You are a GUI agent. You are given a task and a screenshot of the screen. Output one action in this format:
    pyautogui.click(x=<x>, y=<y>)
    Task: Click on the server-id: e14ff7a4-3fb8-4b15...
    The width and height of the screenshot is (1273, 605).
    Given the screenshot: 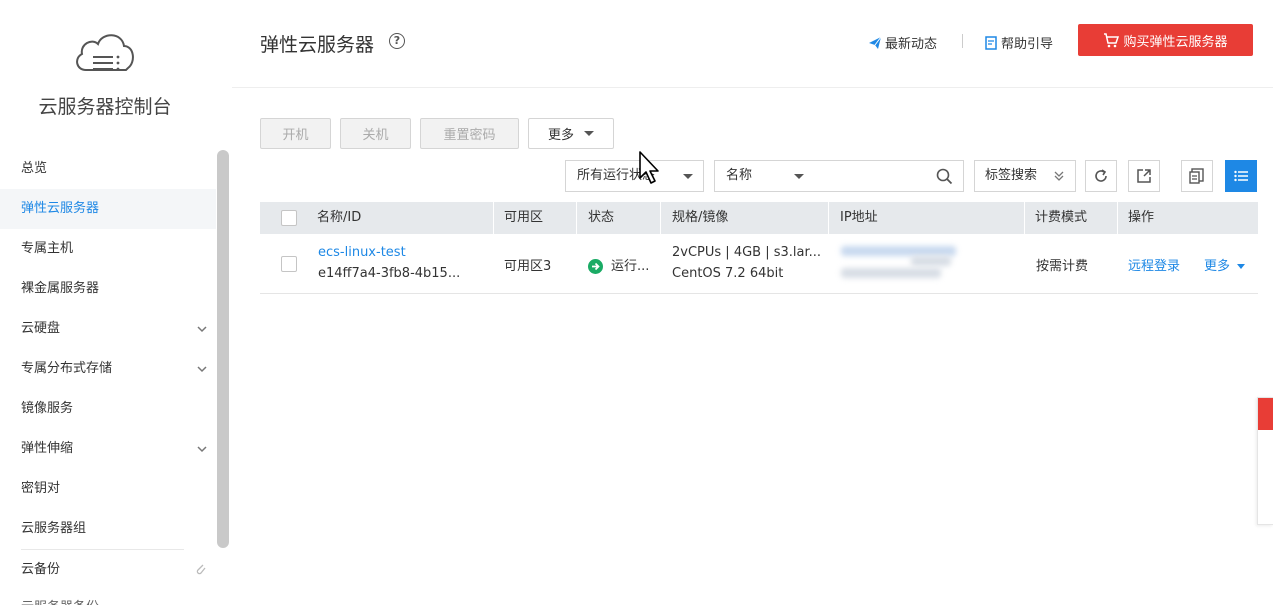 What is the action you would take?
    pyautogui.click(x=389, y=273)
    